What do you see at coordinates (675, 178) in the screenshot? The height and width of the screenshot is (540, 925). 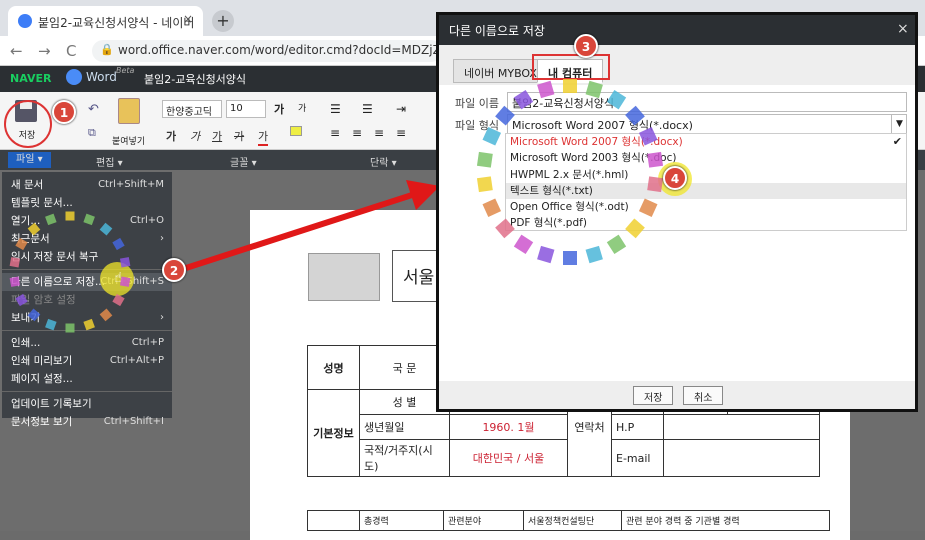 I see `step-badge-4: 4` at bounding box center [675, 178].